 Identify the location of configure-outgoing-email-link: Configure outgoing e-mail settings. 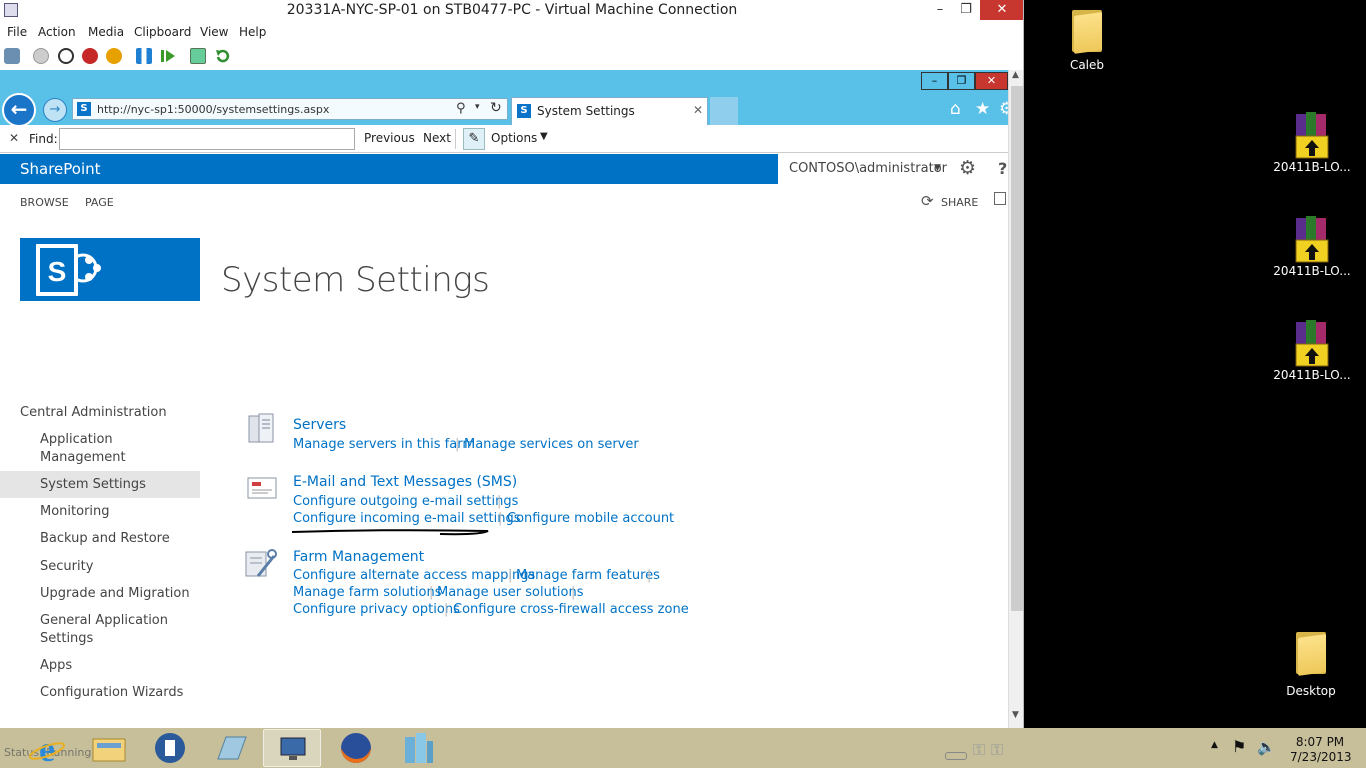
(405, 501).